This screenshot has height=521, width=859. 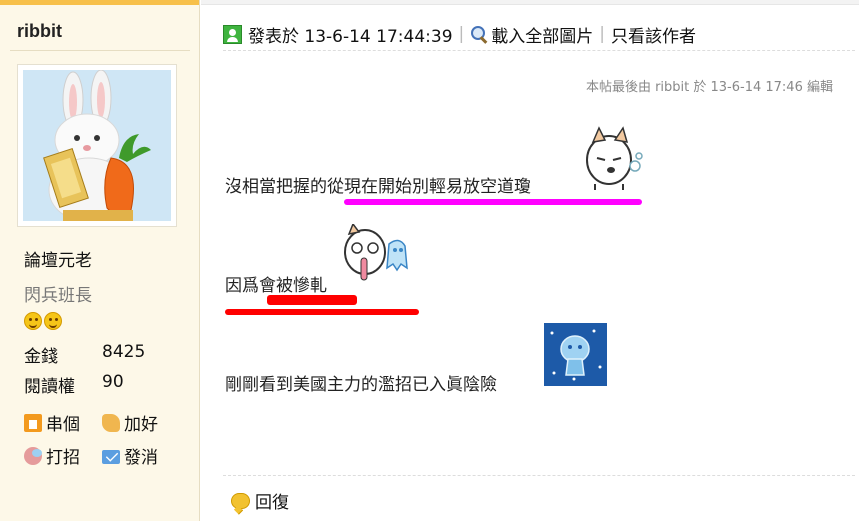 What do you see at coordinates (378, 187) in the screenshot?
I see `post-line-1: 沒相當把握的從現在開始別輕易放空道瓊` at bounding box center [378, 187].